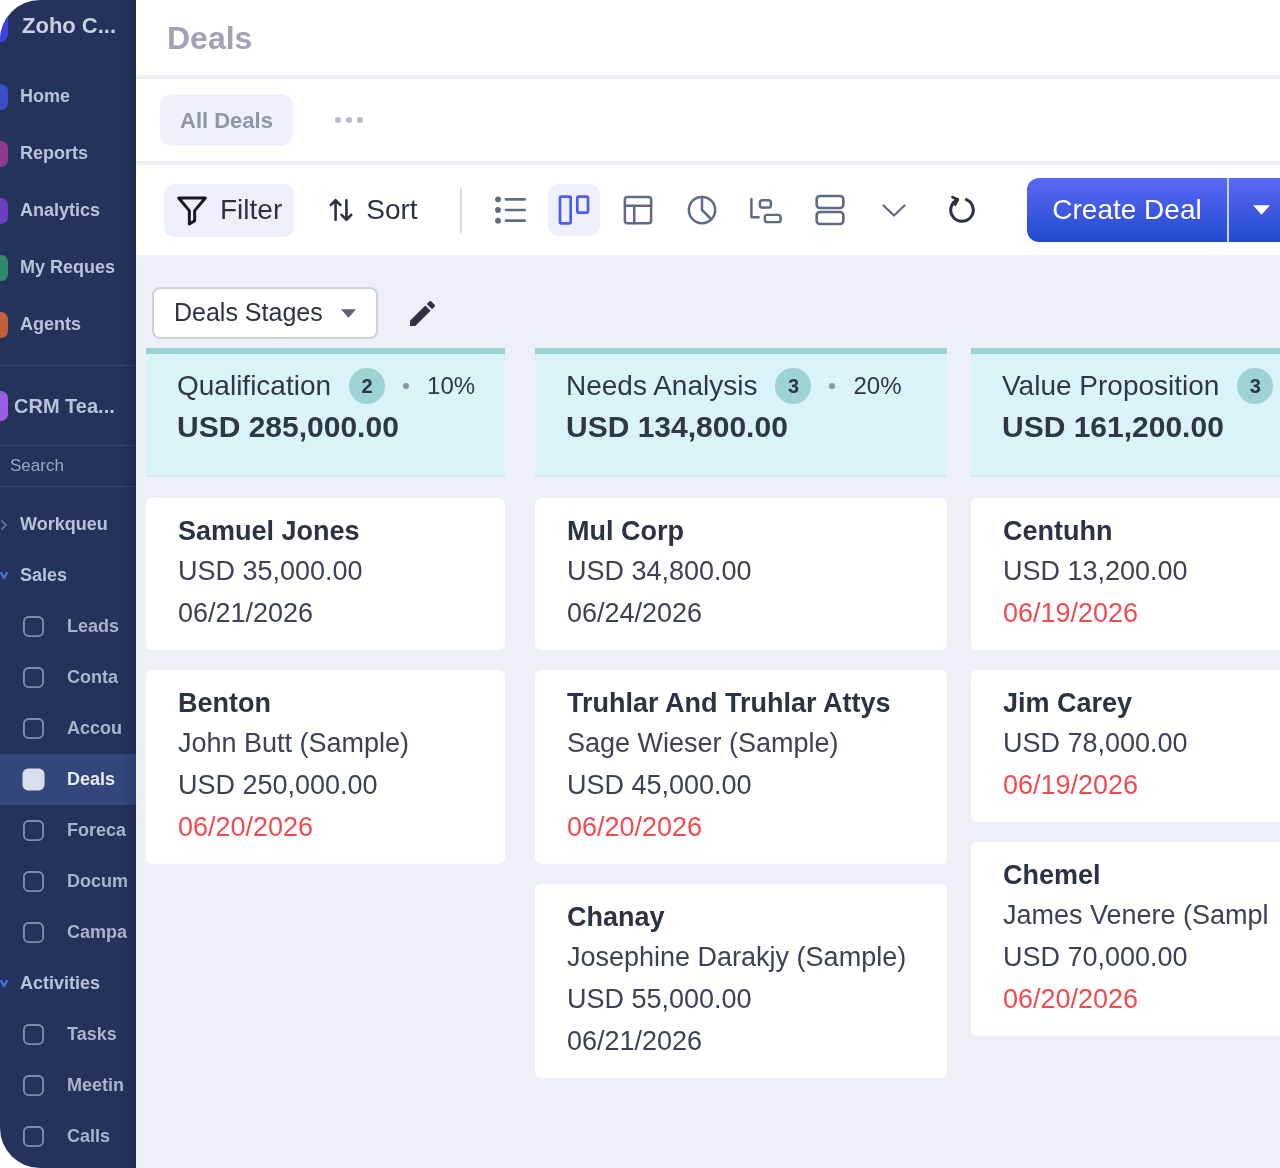  Describe the element at coordinates (741, 574) in the screenshot. I see `deal-card: Mul Corp USD 34,800.00 06/24/2026` at that location.